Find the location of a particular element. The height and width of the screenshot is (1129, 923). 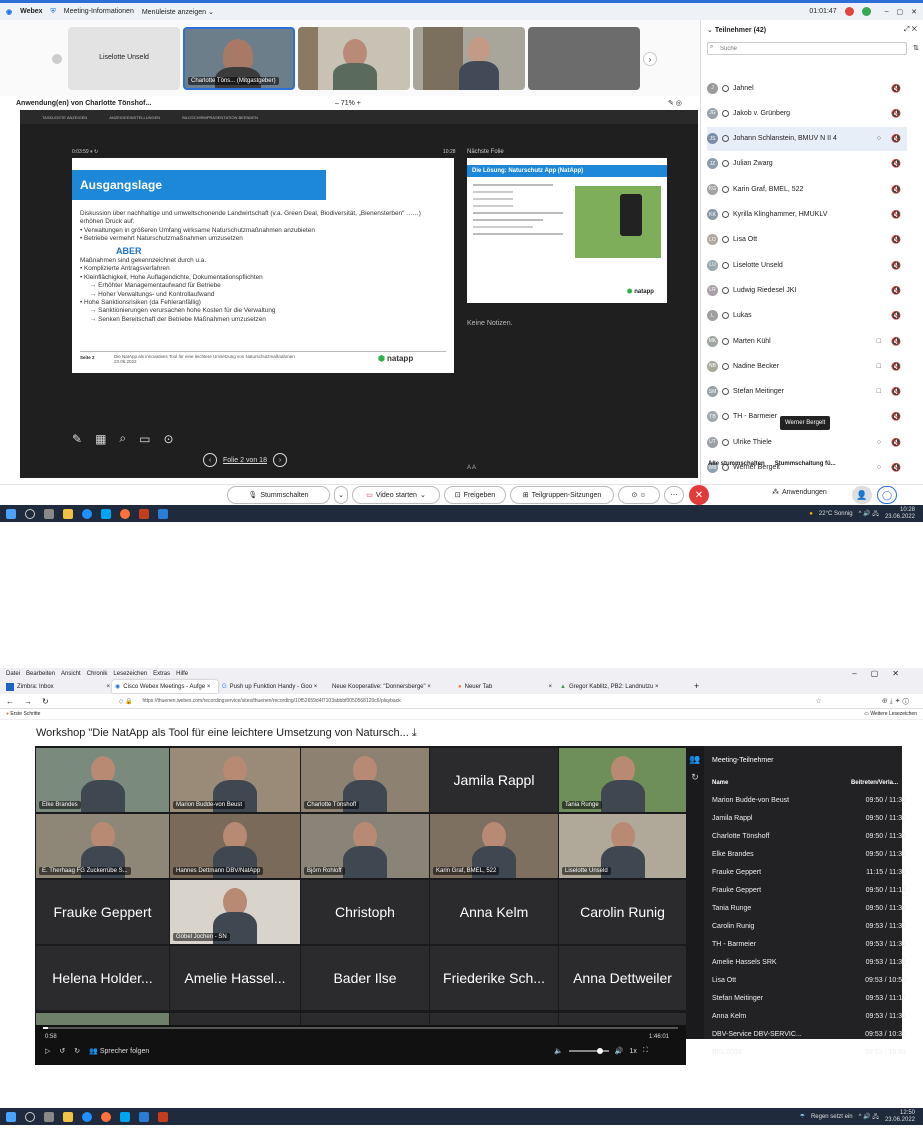

rewind-icon: ↺ is located at coordinates (62, 1051).